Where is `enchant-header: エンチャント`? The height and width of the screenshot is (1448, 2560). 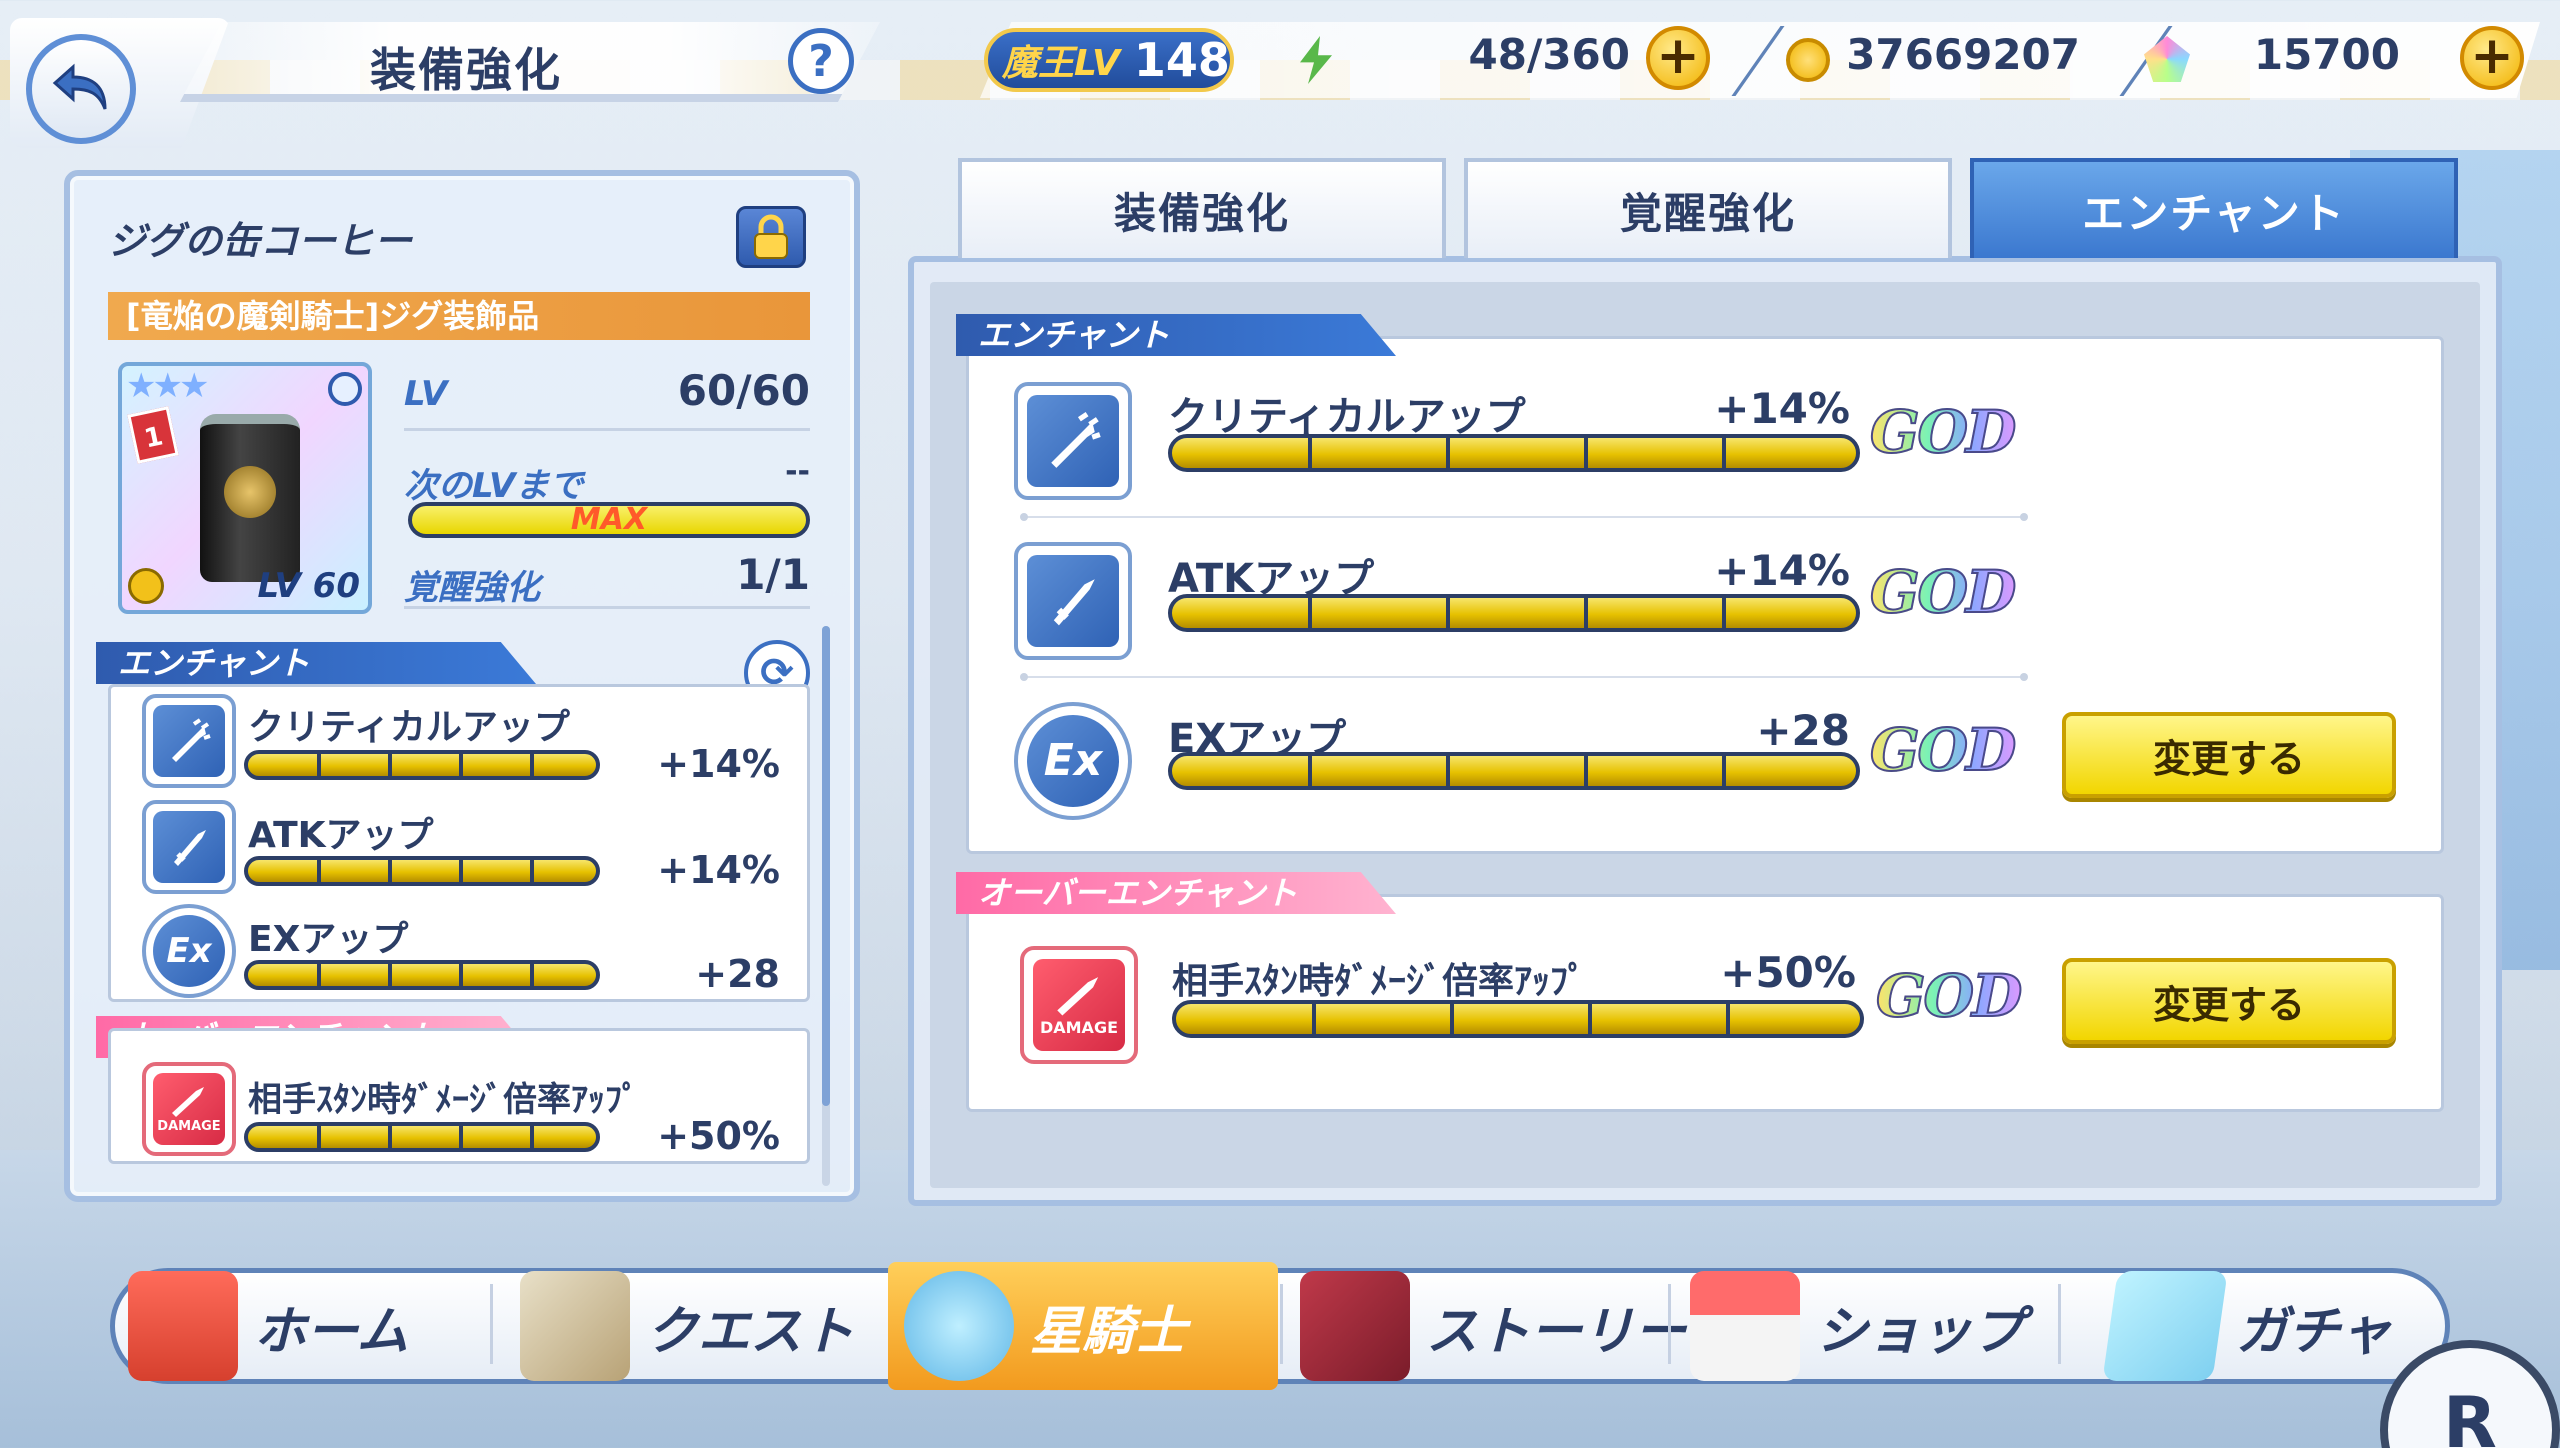
enchant-header: エンチャント is located at coordinates (1176, 335).